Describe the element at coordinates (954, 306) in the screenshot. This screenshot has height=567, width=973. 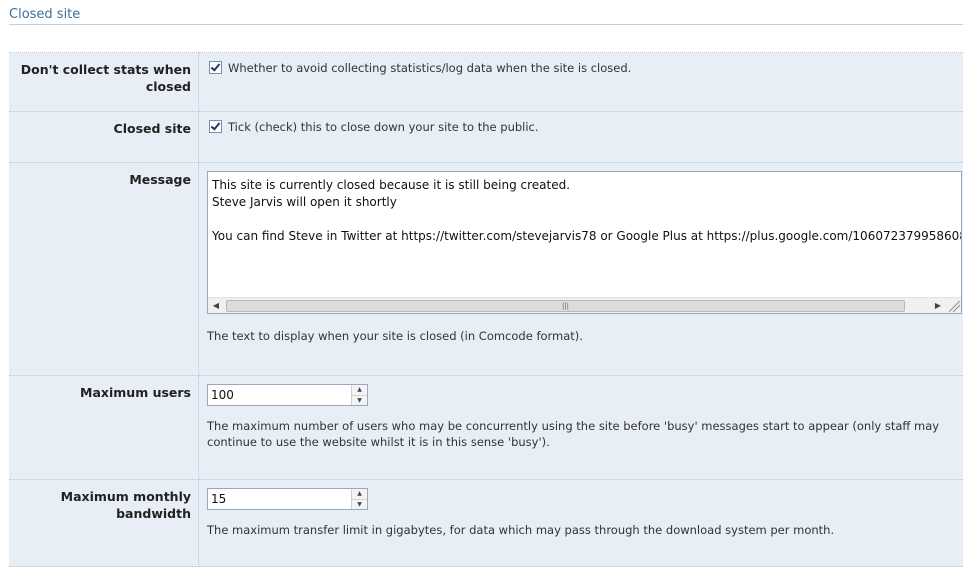
I see `resize-grip-icon` at that location.